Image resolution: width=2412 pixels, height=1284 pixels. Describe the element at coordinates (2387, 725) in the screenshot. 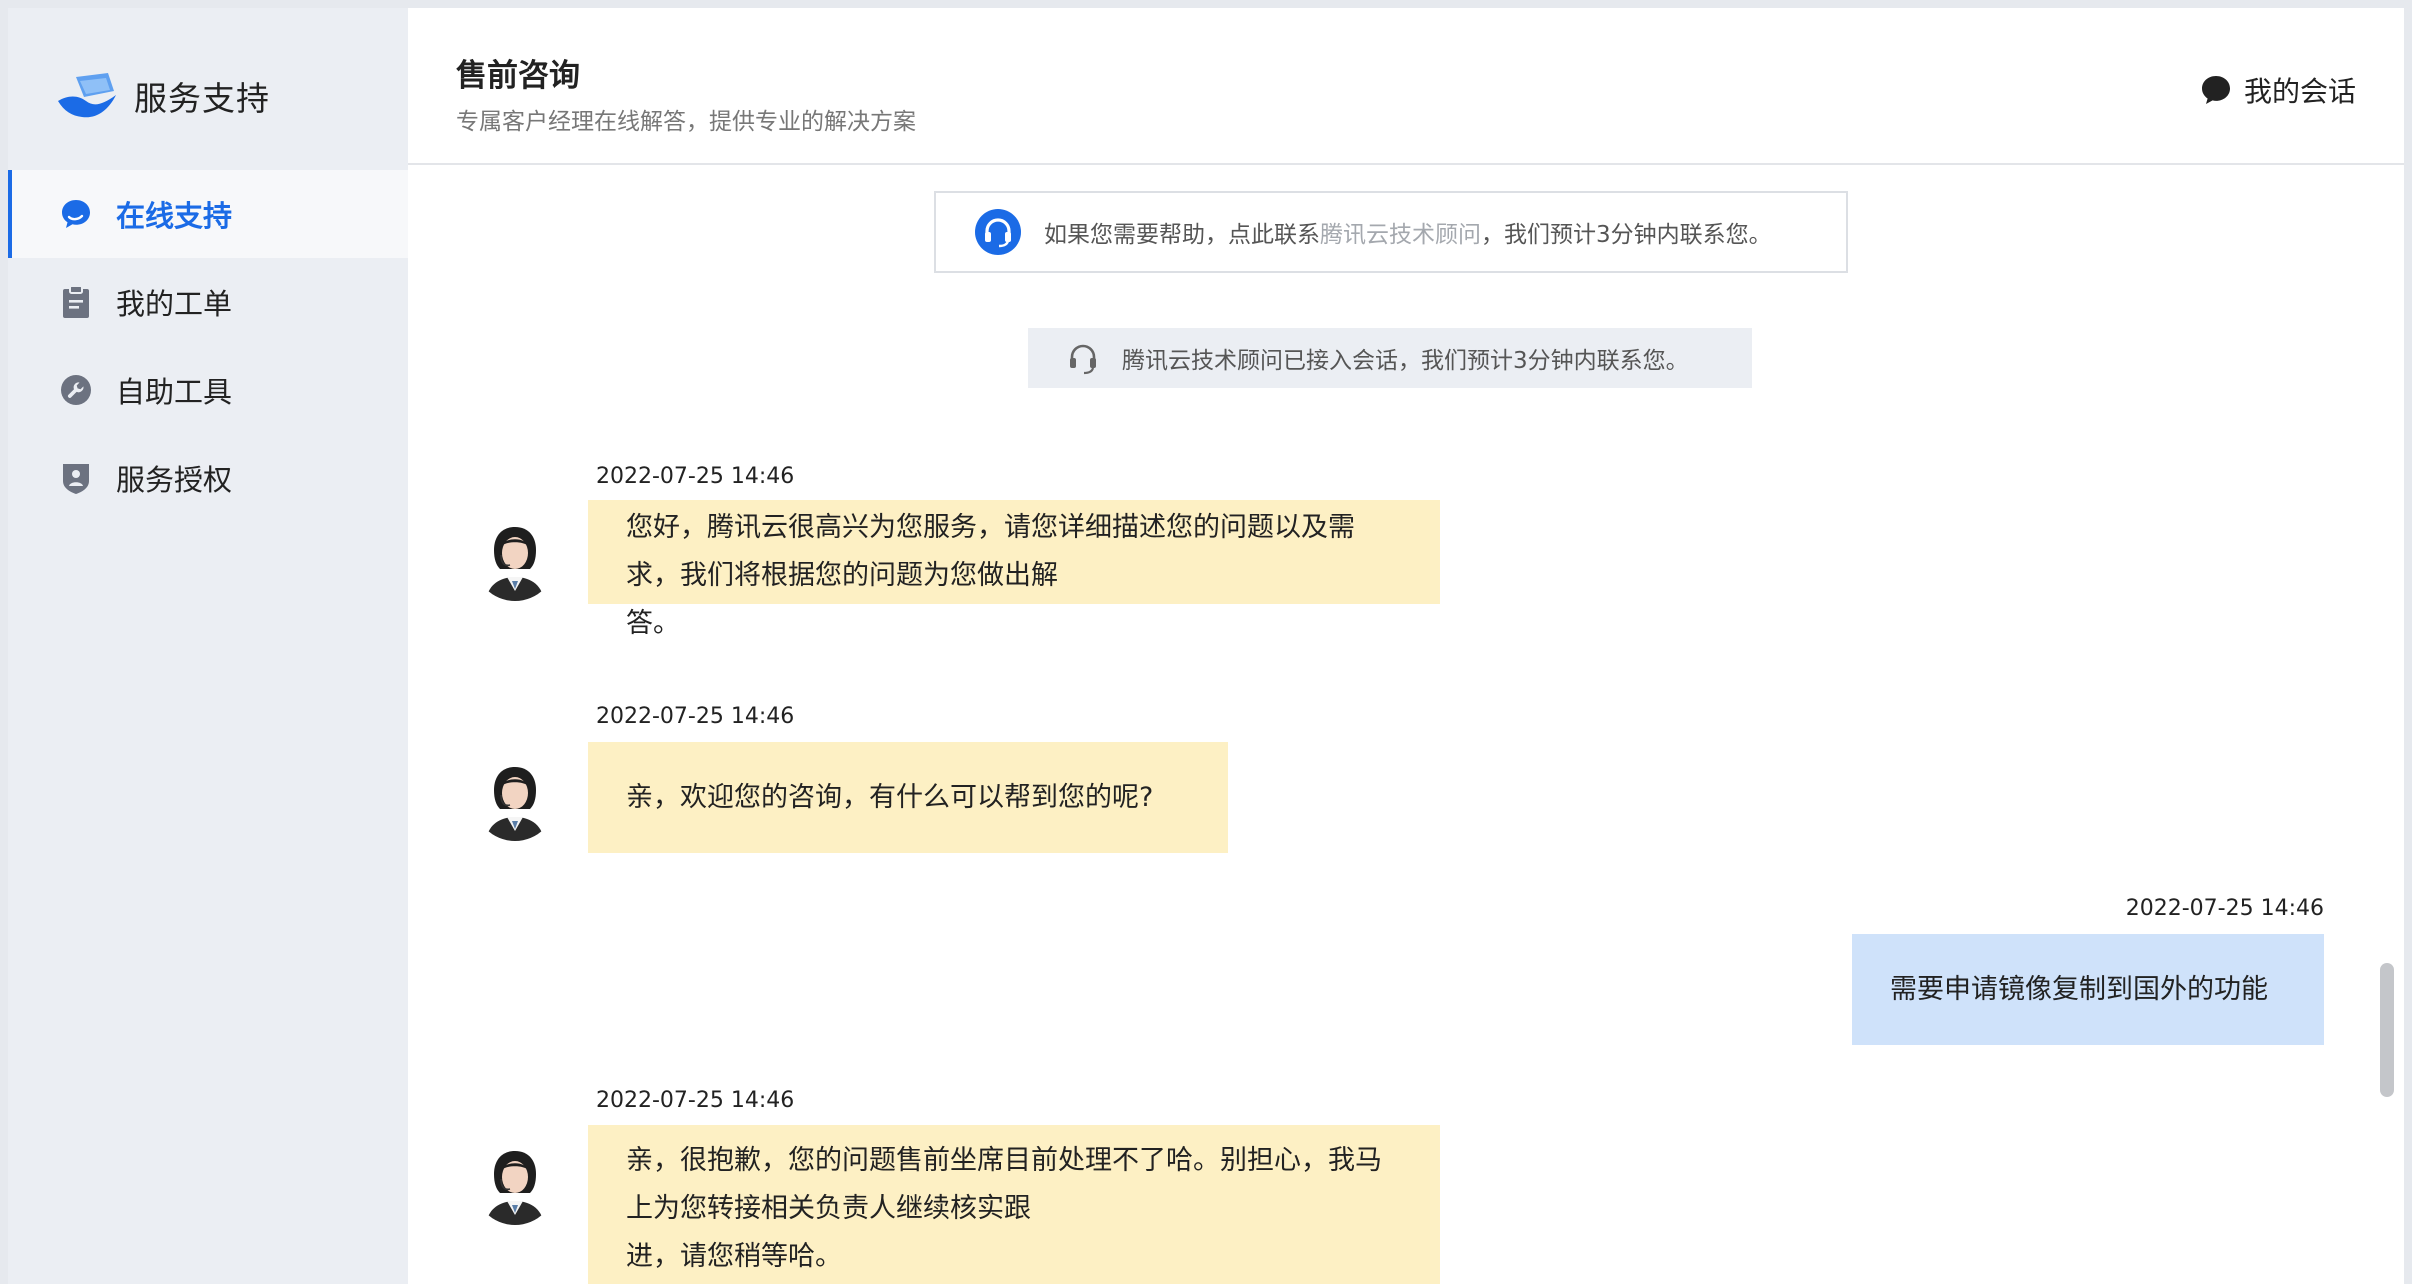

I see `chat-scrollbar` at that location.